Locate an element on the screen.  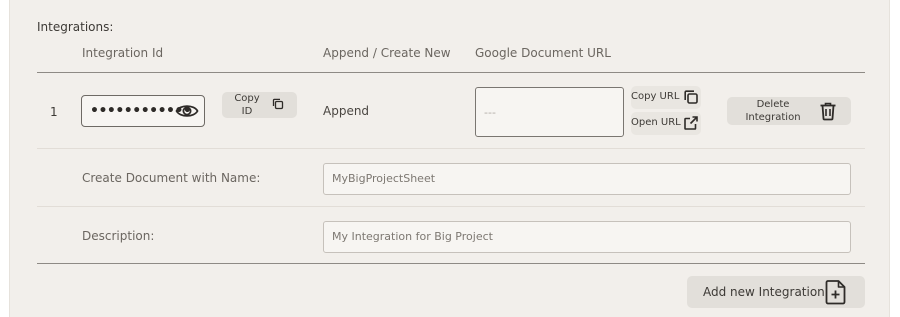
open-url-button: Open URL is located at coordinates (666, 123).